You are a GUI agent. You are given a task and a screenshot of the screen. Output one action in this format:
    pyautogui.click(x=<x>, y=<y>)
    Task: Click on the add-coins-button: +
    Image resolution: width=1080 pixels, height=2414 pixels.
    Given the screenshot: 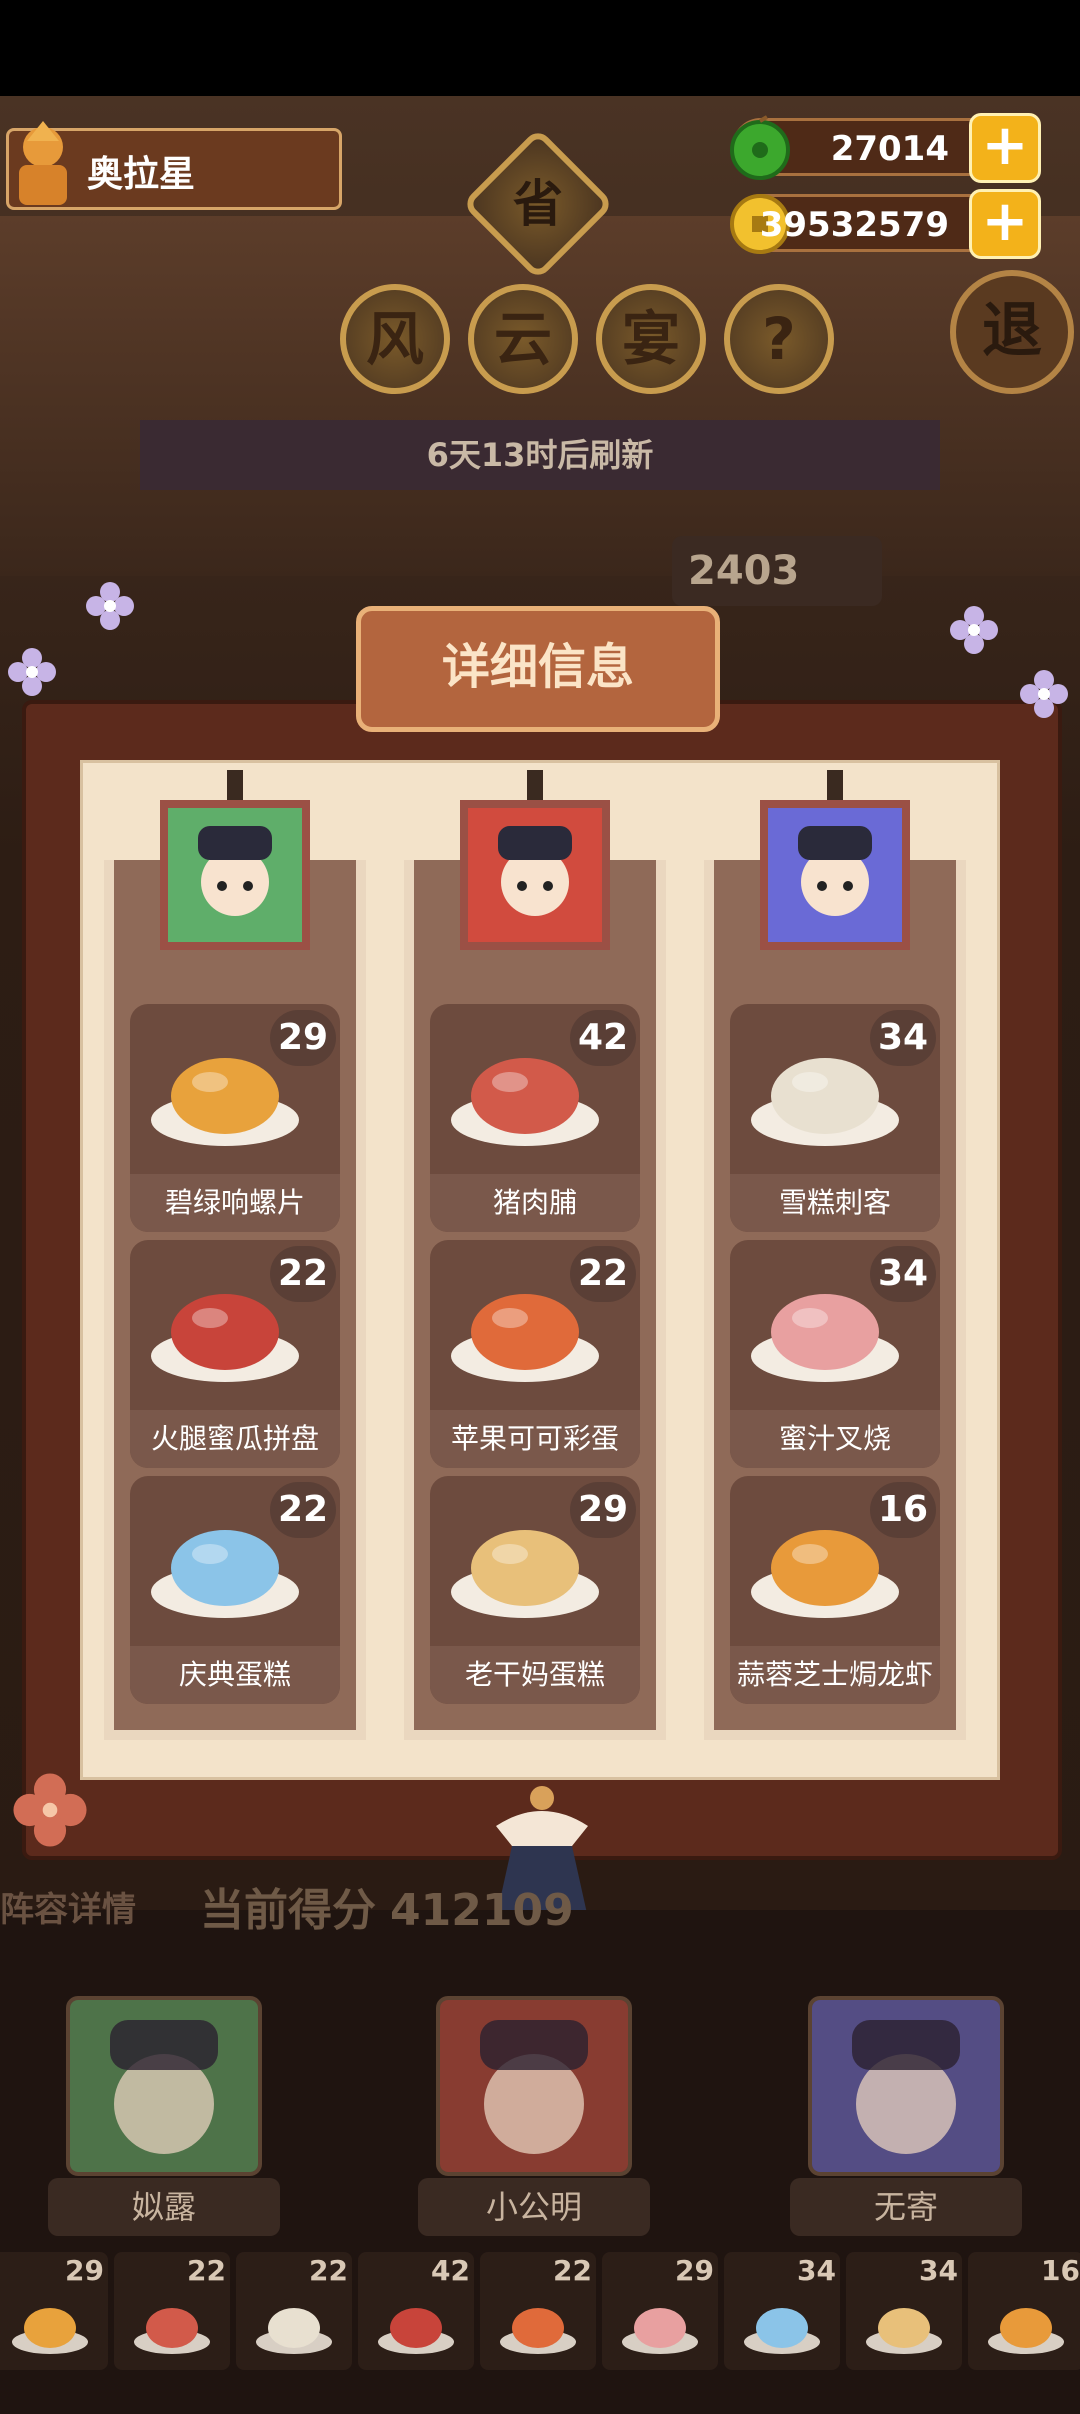 What is the action you would take?
    pyautogui.click(x=1005, y=224)
    